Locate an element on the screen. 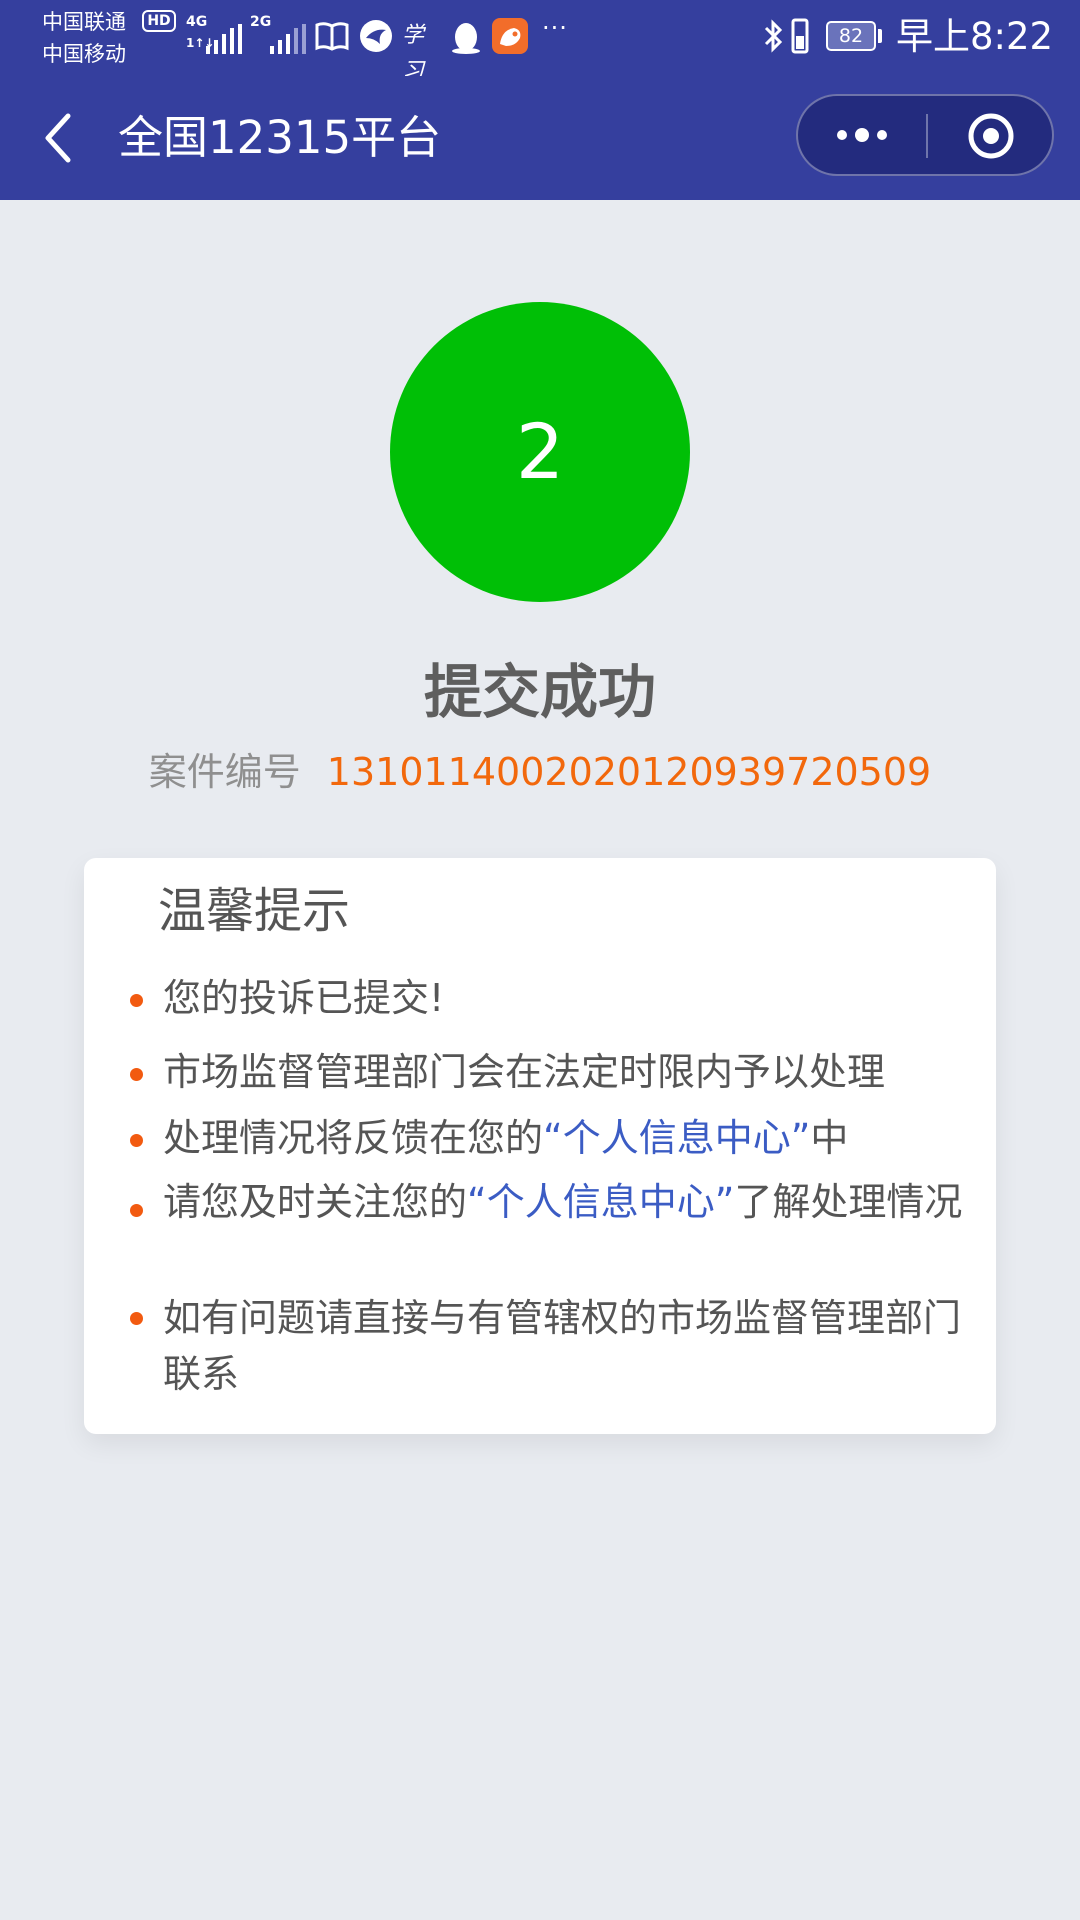  more-dots-icon is located at coordinates (862, 135).